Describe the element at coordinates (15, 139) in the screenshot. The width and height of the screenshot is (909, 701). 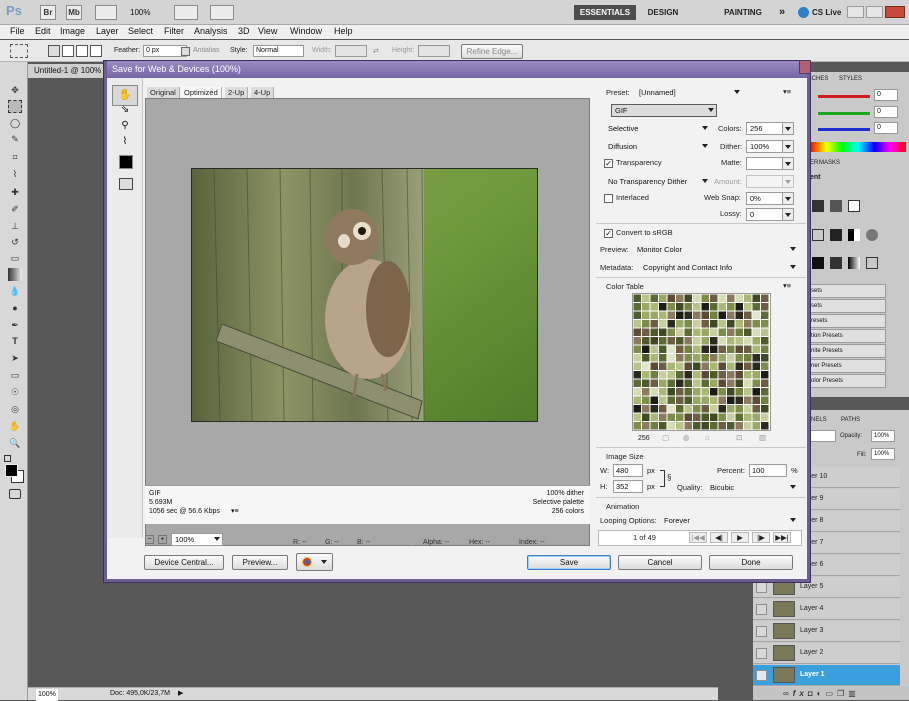
I see `quick-selection-tool-icon: ✎` at that location.